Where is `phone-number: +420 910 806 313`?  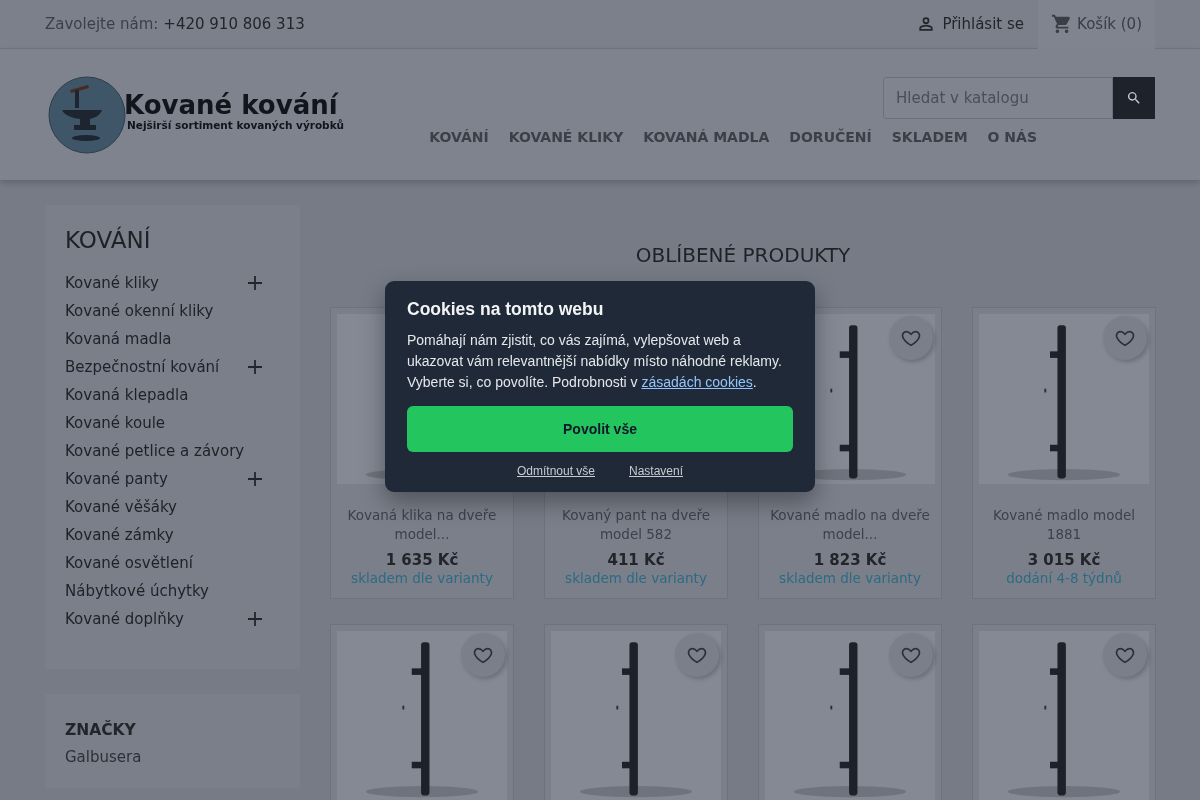 phone-number: +420 910 806 313 is located at coordinates (234, 24).